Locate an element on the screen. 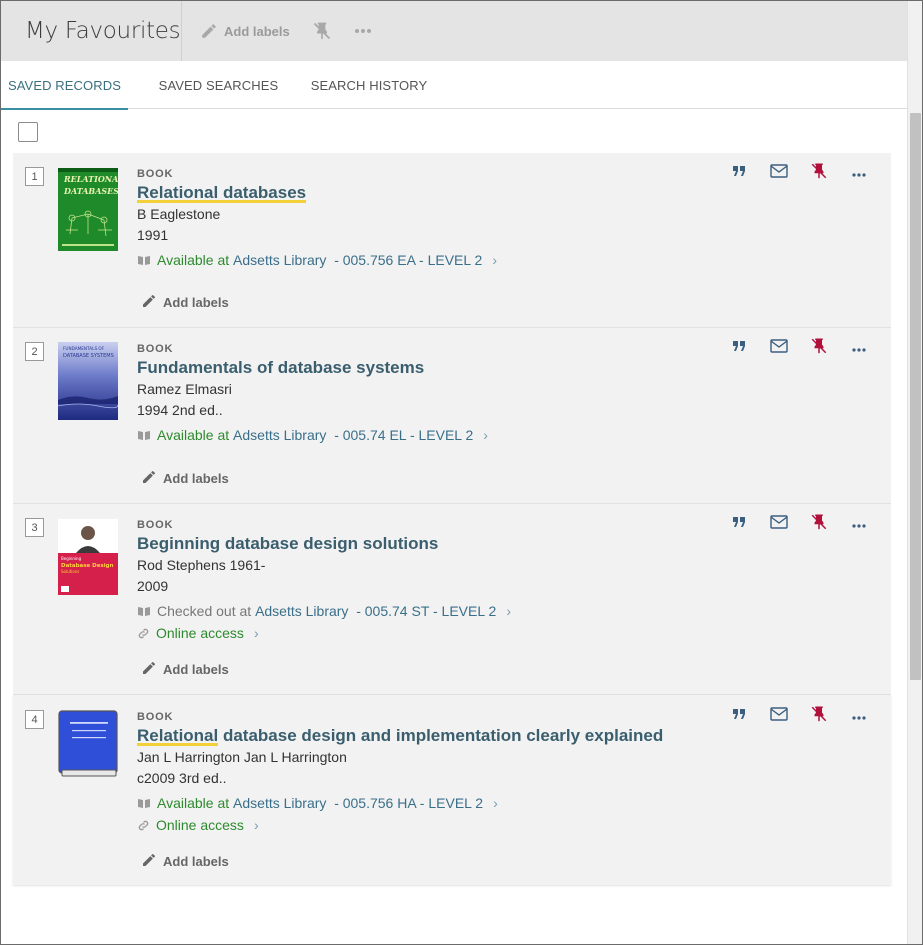  vertical-scrollbar is located at coordinates (914, 472).